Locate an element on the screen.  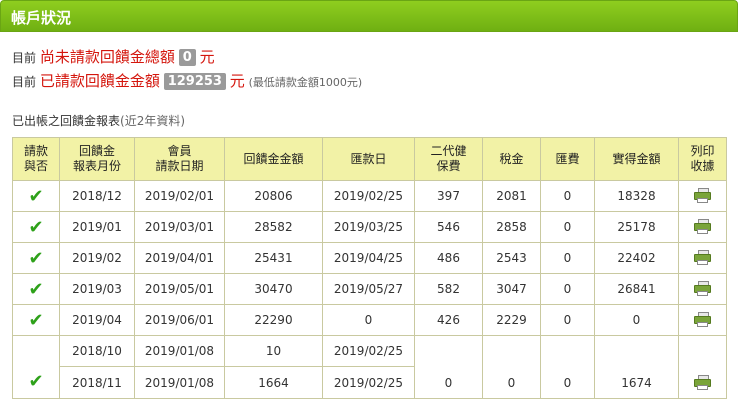
requested-label: 已請款回饋金金額 is located at coordinates (99, 81).